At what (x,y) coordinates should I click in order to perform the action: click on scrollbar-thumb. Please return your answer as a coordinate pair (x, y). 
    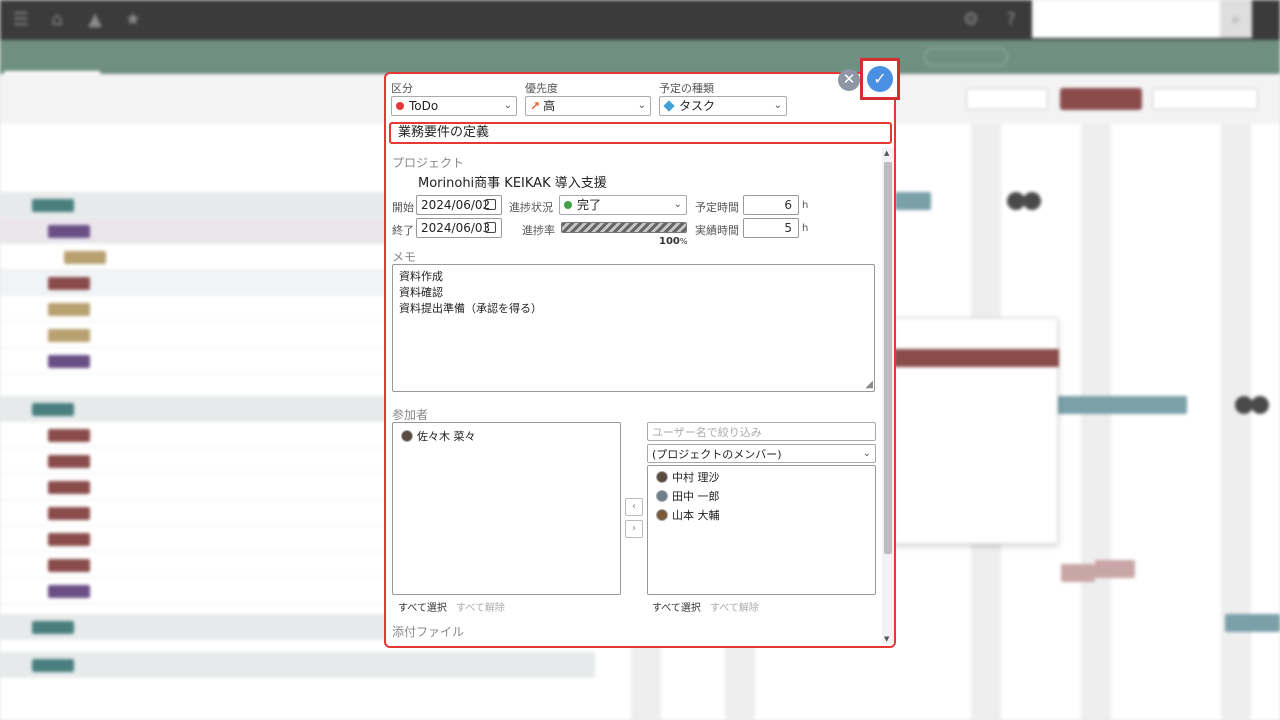
    Looking at the image, I should click on (888, 358).